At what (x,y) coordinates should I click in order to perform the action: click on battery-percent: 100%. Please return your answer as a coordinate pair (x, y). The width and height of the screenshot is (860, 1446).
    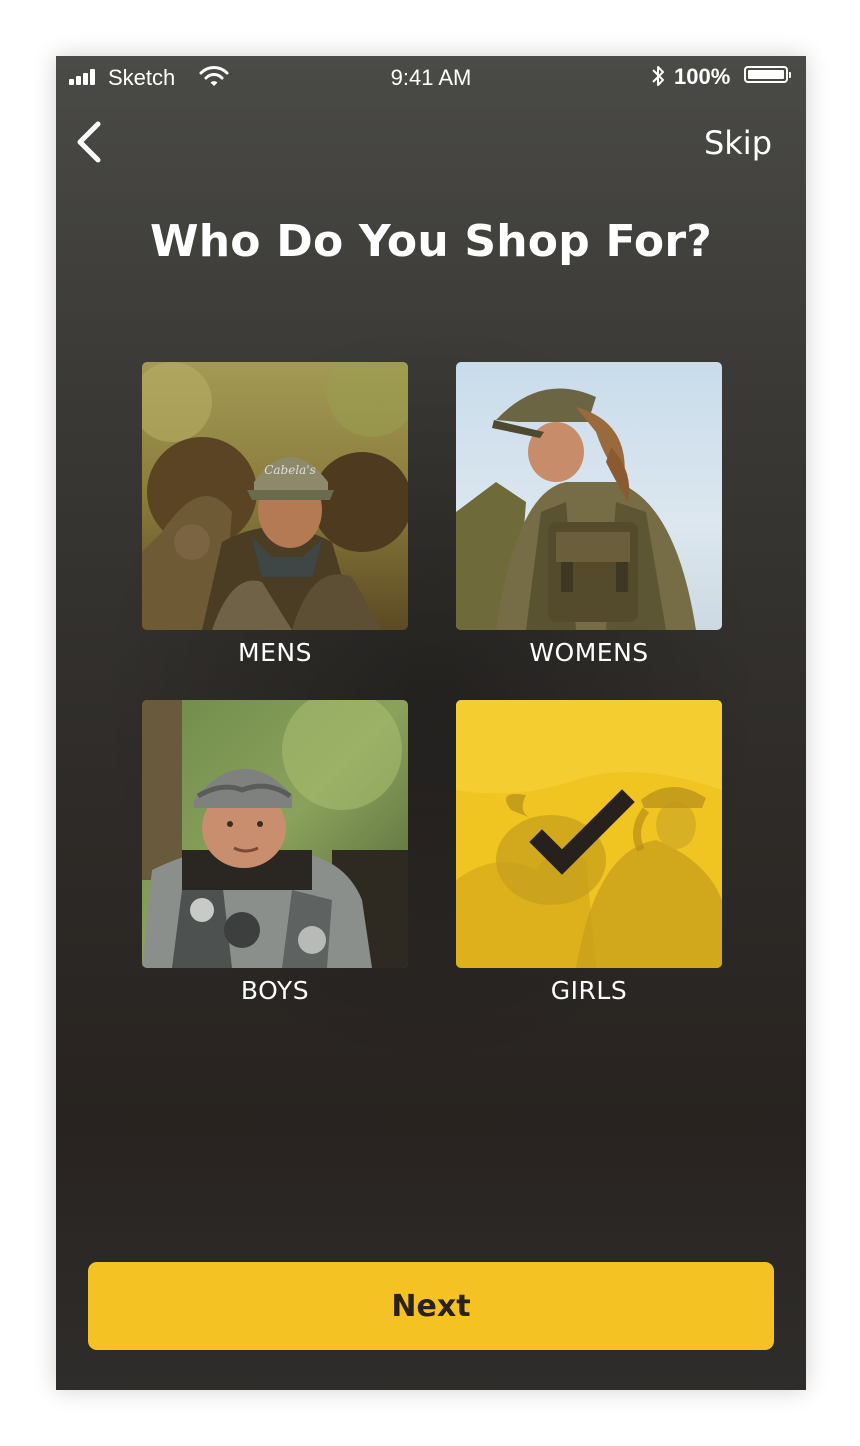
    Looking at the image, I should click on (702, 76).